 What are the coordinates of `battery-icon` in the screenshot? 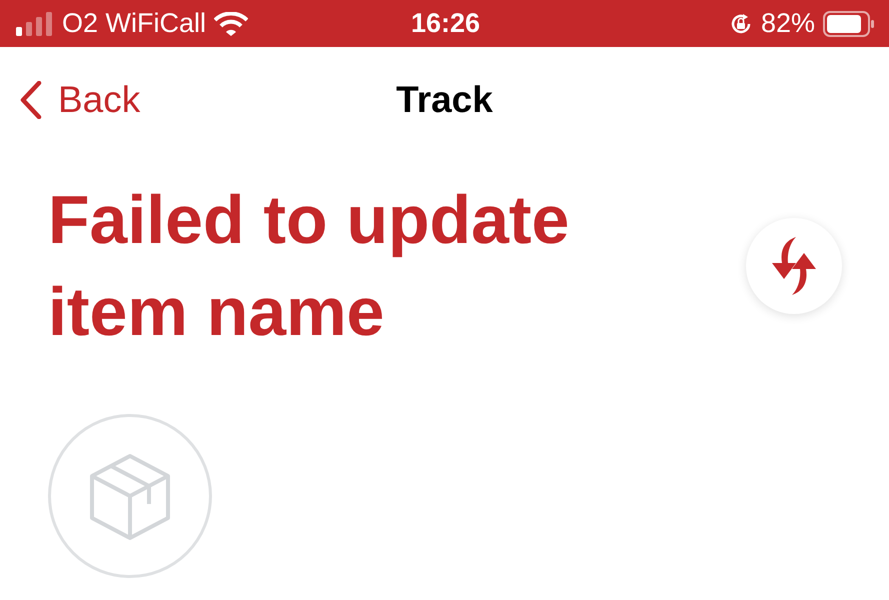 It's located at (849, 23).